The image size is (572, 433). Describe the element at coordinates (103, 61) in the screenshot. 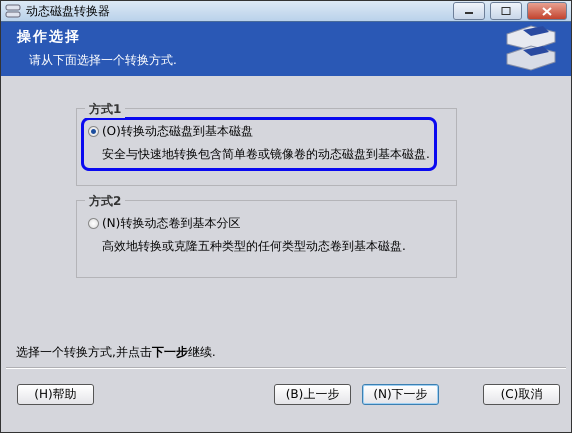

I see `header-subtitle: 请从下面选择一个转换方式.` at that location.